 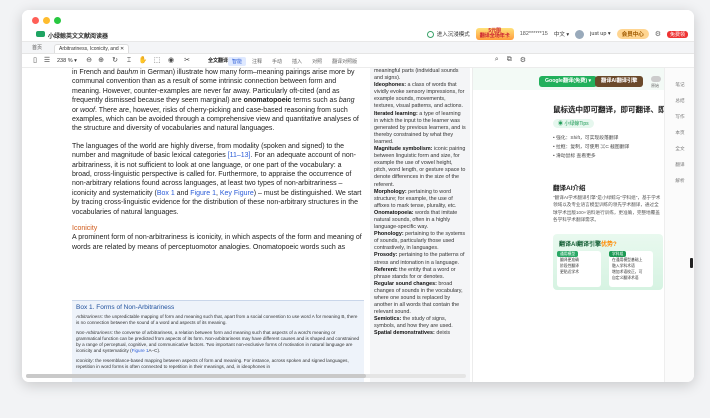 I want to click on original-toggle, so click(x=656, y=79).